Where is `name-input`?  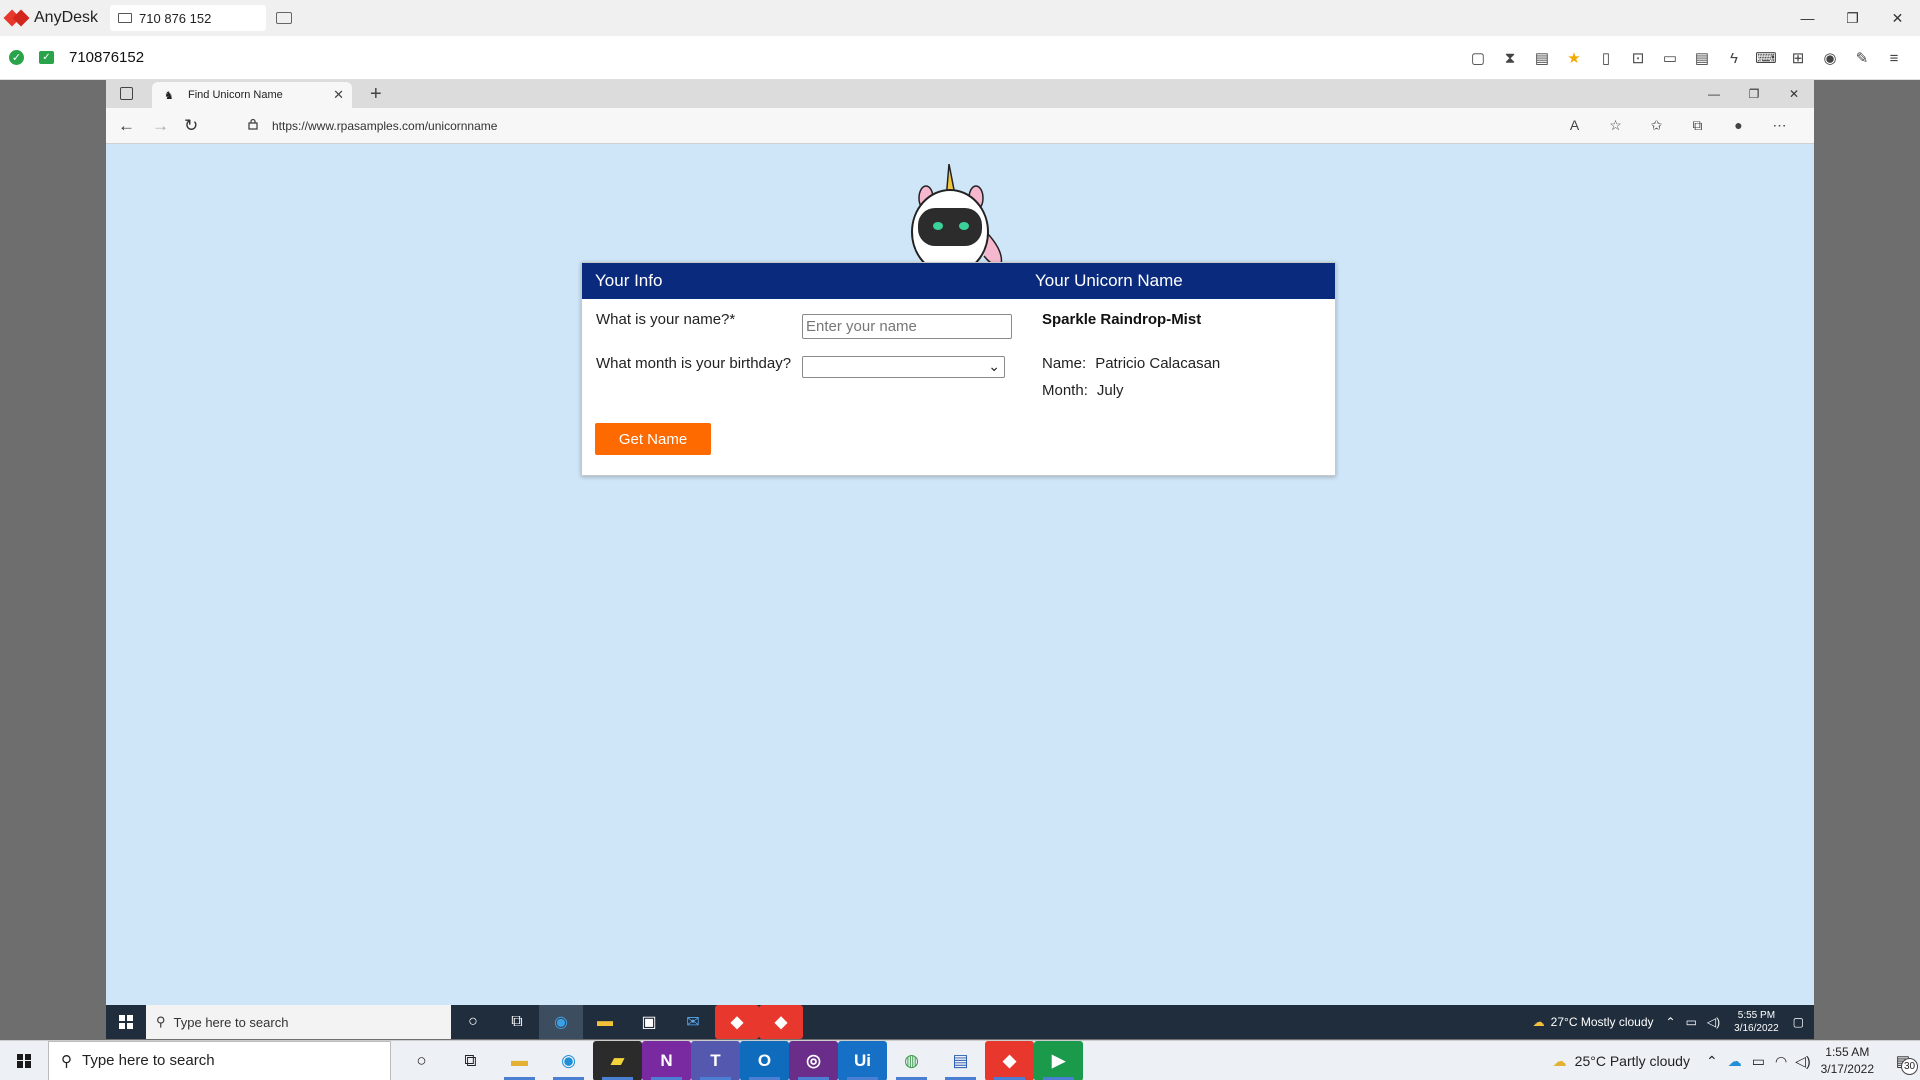
name-input is located at coordinates (907, 326).